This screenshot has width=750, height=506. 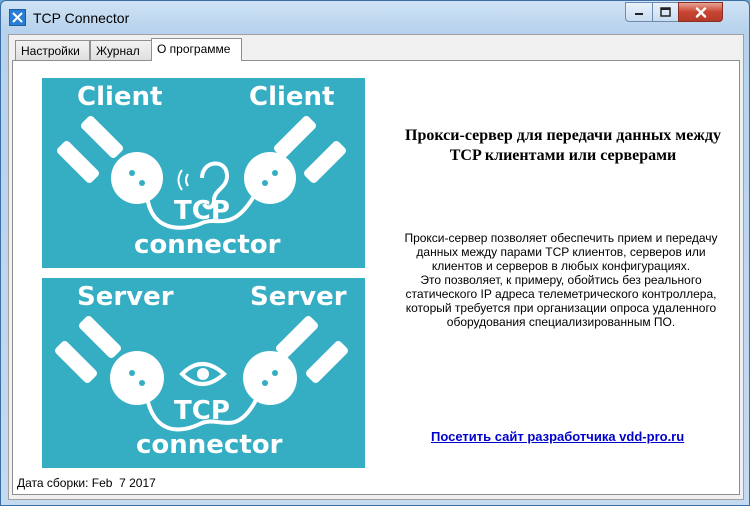 What do you see at coordinates (123, 483) in the screenshot?
I see `build-date-value: Feb 7 2017` at bounding box center [123, 483].